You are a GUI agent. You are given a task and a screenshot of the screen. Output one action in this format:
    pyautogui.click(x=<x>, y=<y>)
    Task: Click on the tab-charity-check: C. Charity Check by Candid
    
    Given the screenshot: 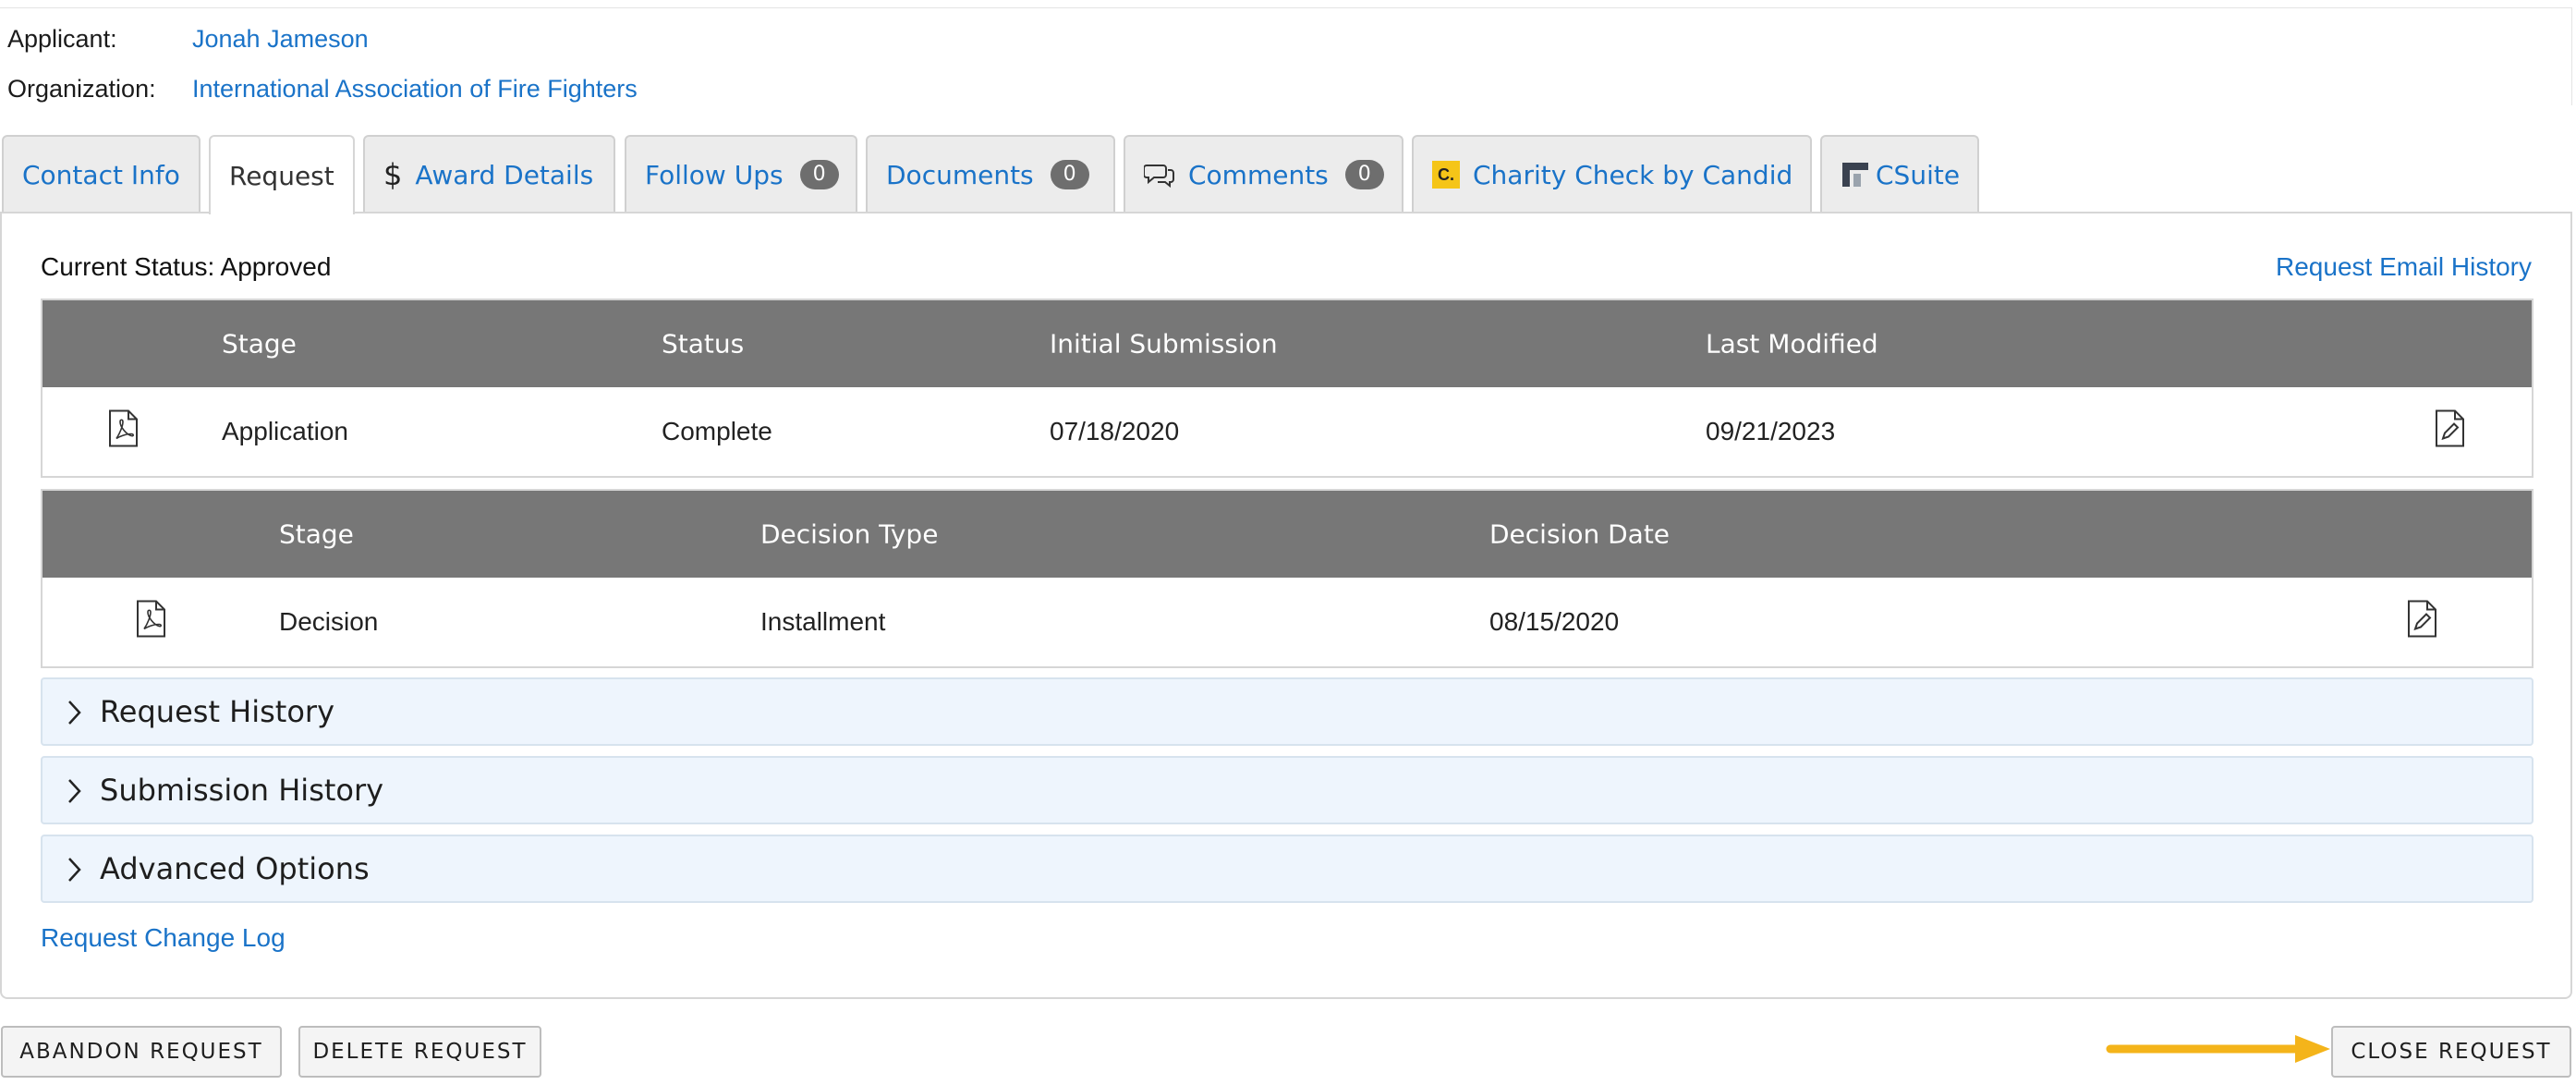 What is the action you would take?
    pyautogui.click(x=1612, y=174)
    